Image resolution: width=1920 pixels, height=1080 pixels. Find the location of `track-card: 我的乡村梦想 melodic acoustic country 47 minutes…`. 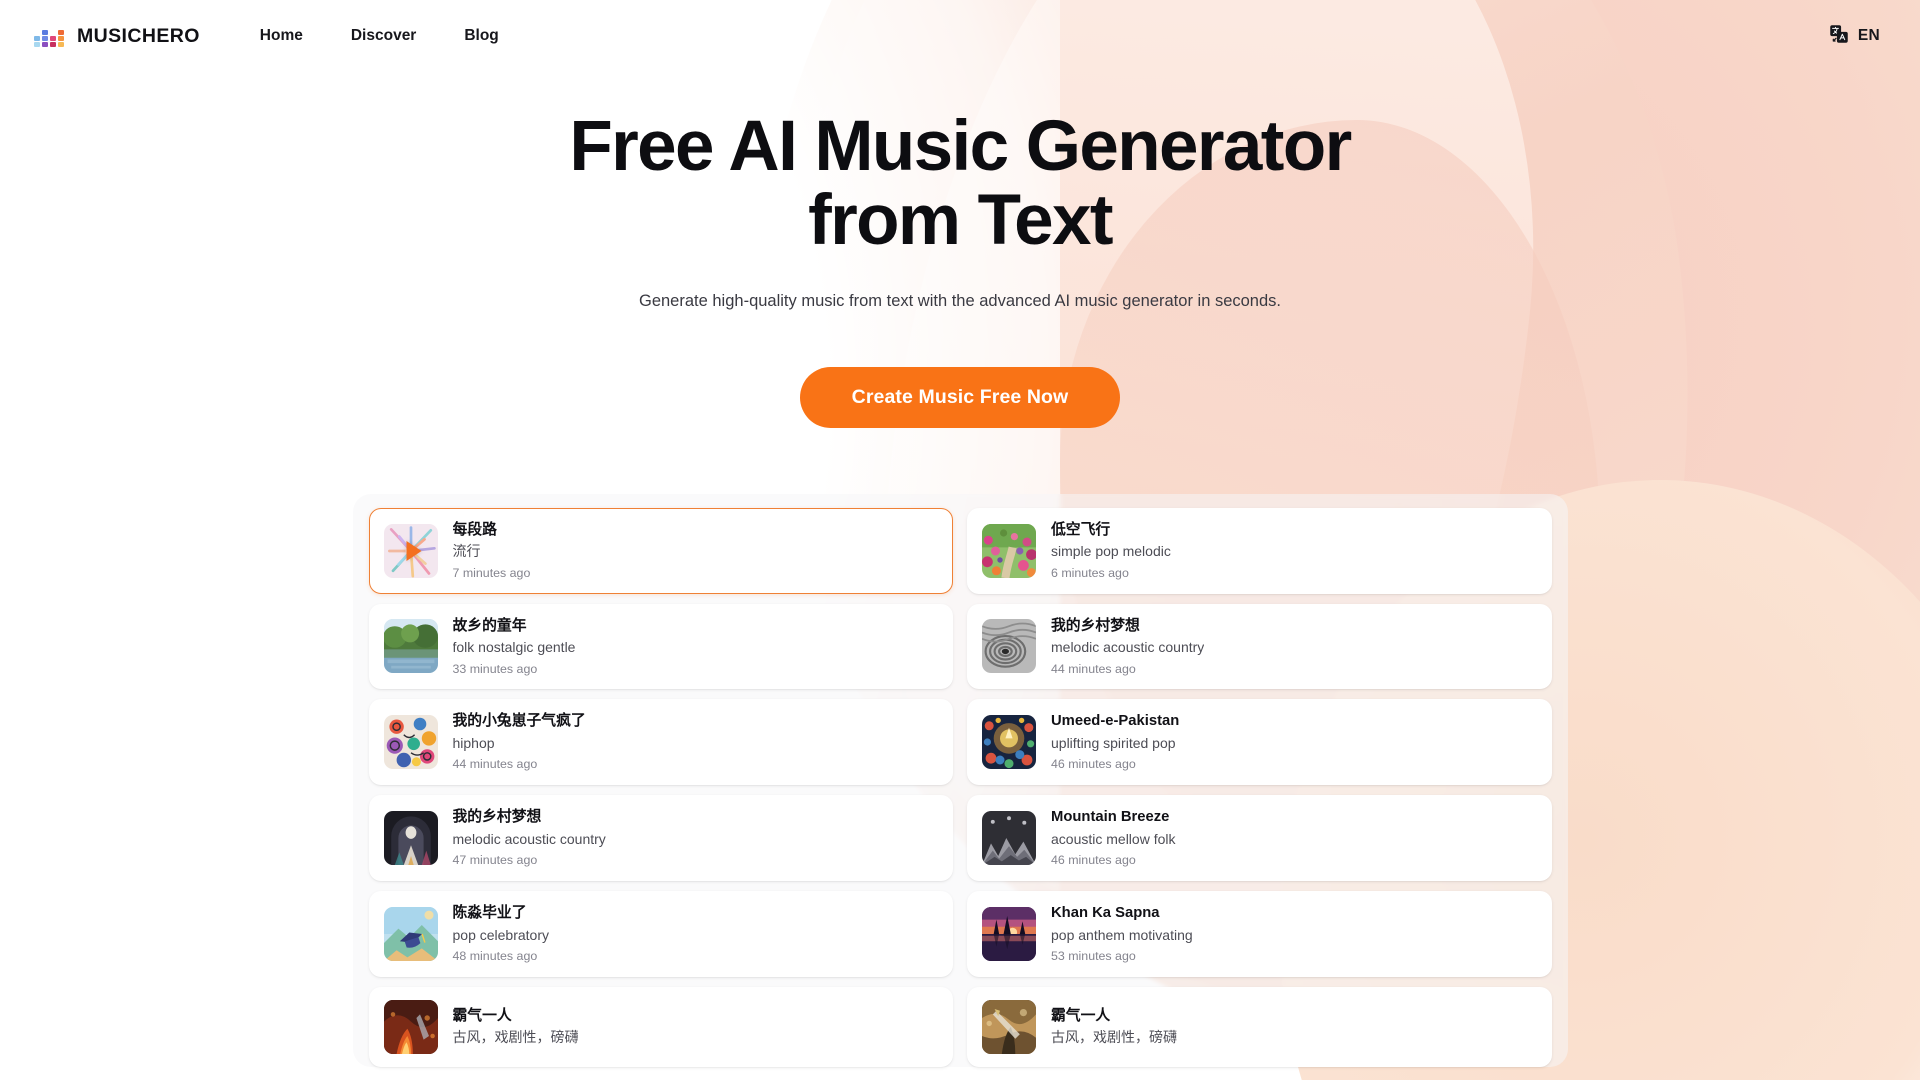

track-card: 我的乡村梦想 melodic acoustic country 47 minutes… is located at coordinates (660, 838).